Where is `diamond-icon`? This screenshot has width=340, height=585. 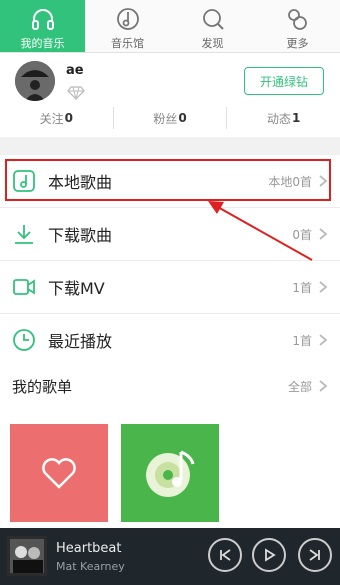
diamond-icon is located at coordinates (76, 94).